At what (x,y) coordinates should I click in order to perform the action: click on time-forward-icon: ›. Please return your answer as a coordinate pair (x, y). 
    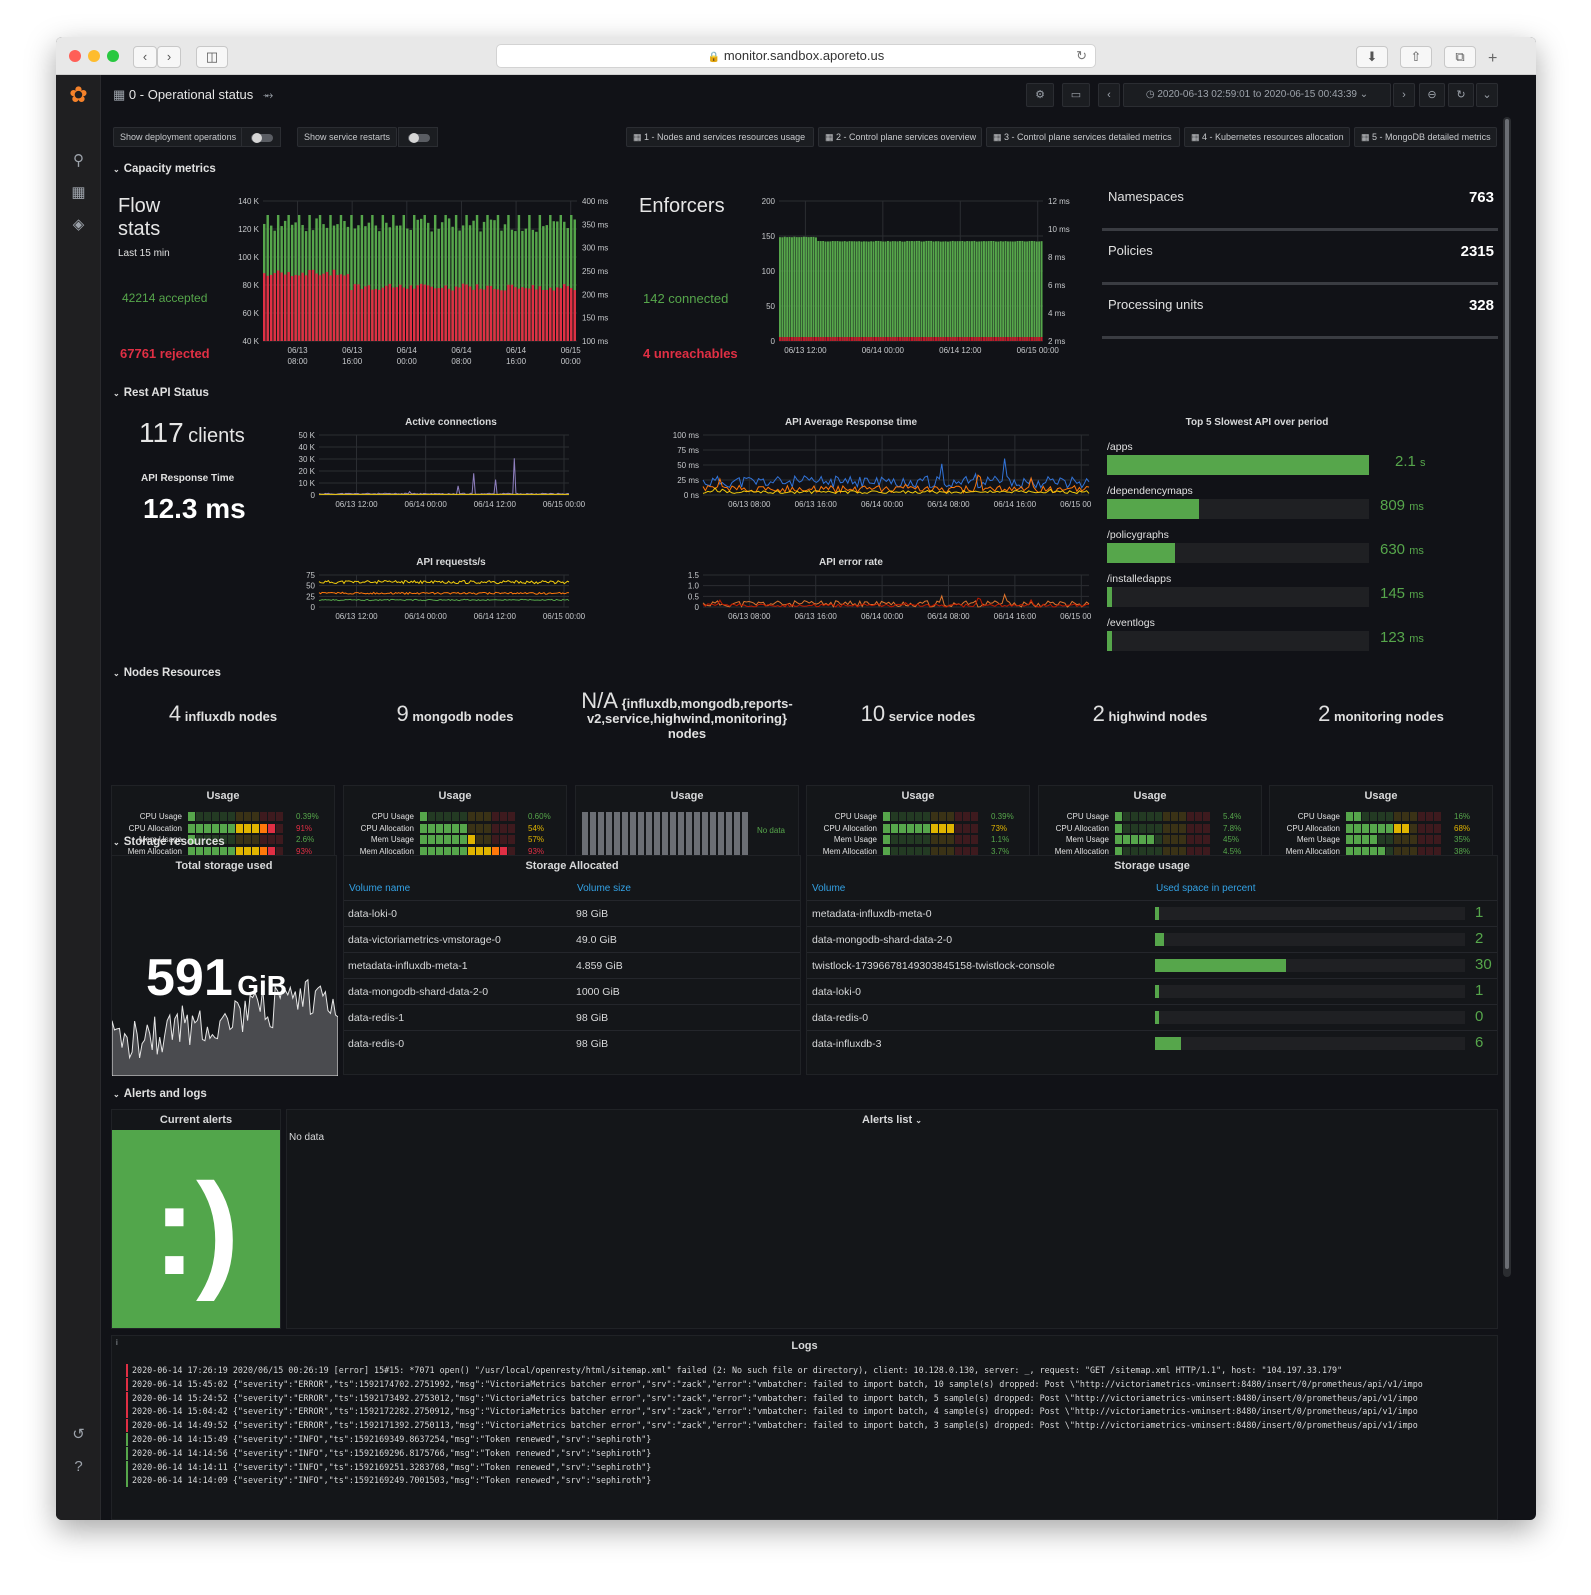
    Looking at the image, I should click on (1404, 95).